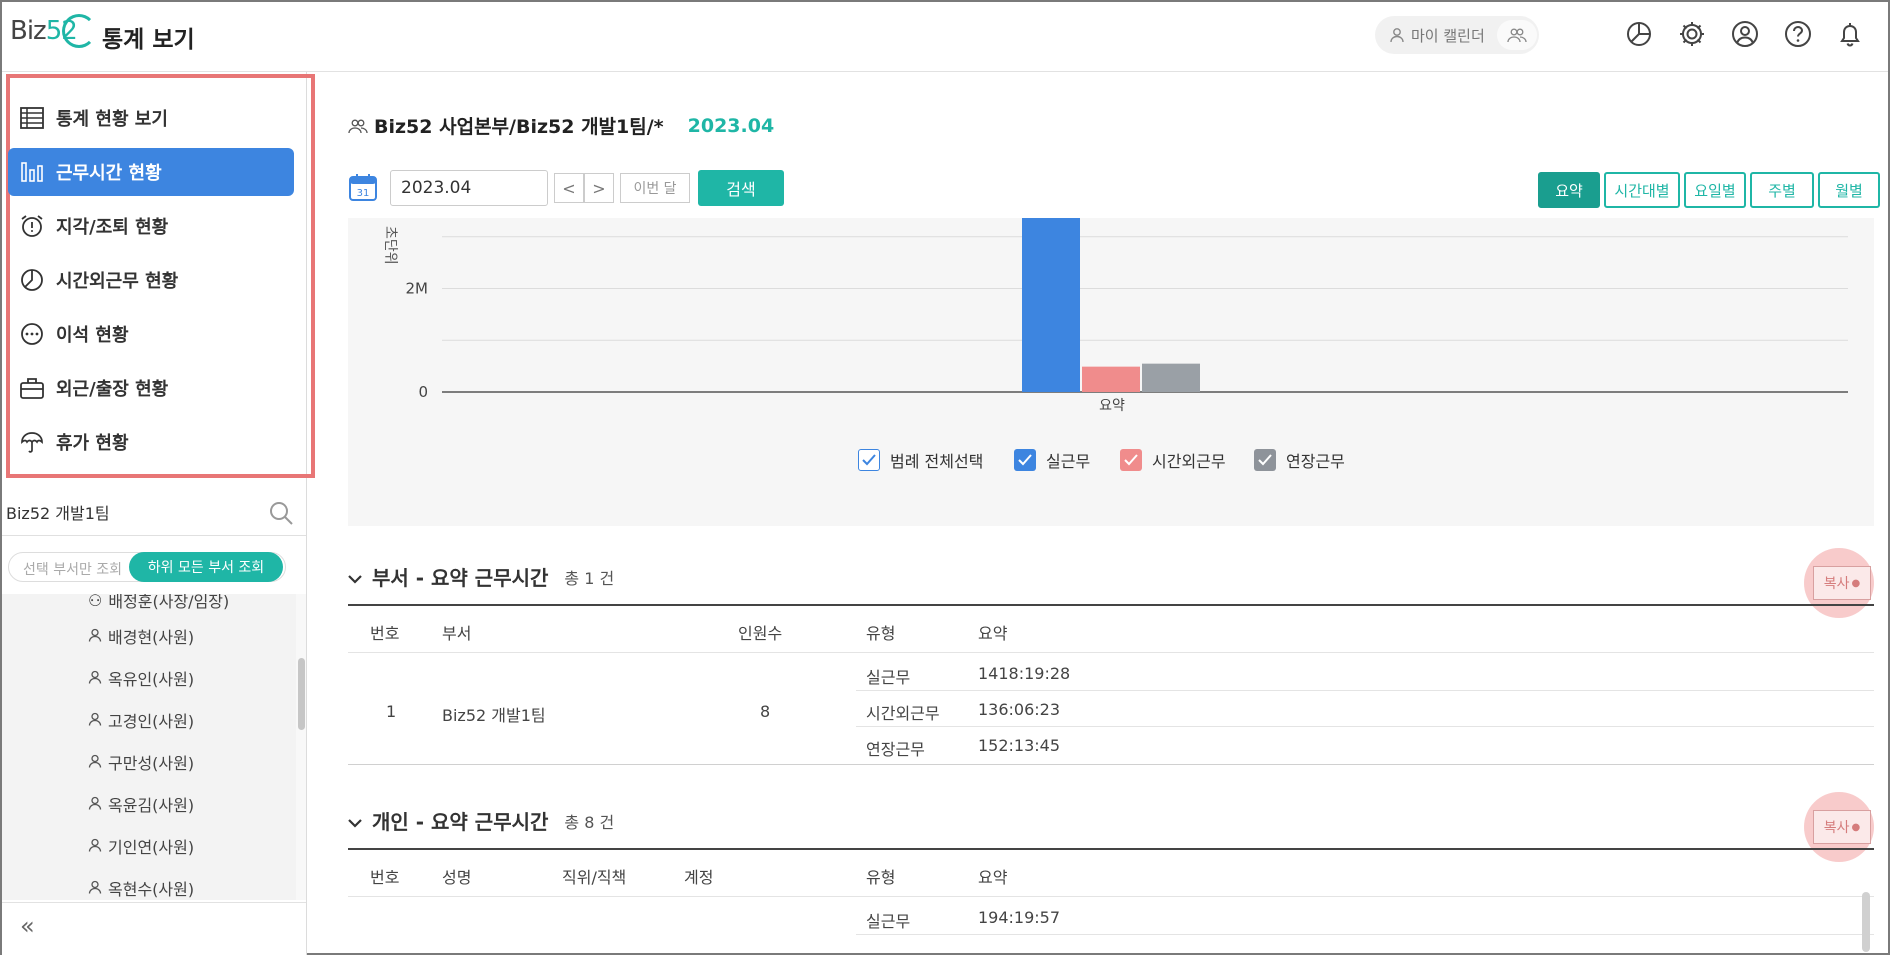  Describe the element at coordinates (655, 188) in the screenshot. I see `this-month-button: 이번 달` at that location.